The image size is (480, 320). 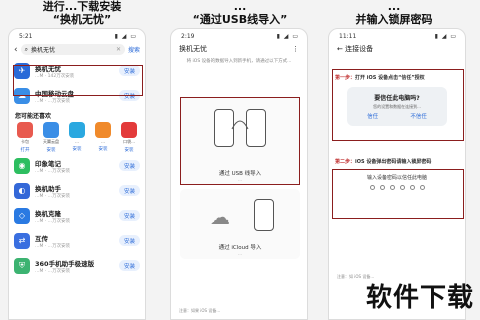 What do you see at coordinates (240, 248) in the screenshot?
I see `icloud-import-label: 通过 iCloud 导入` at bounding box center [240, 248].